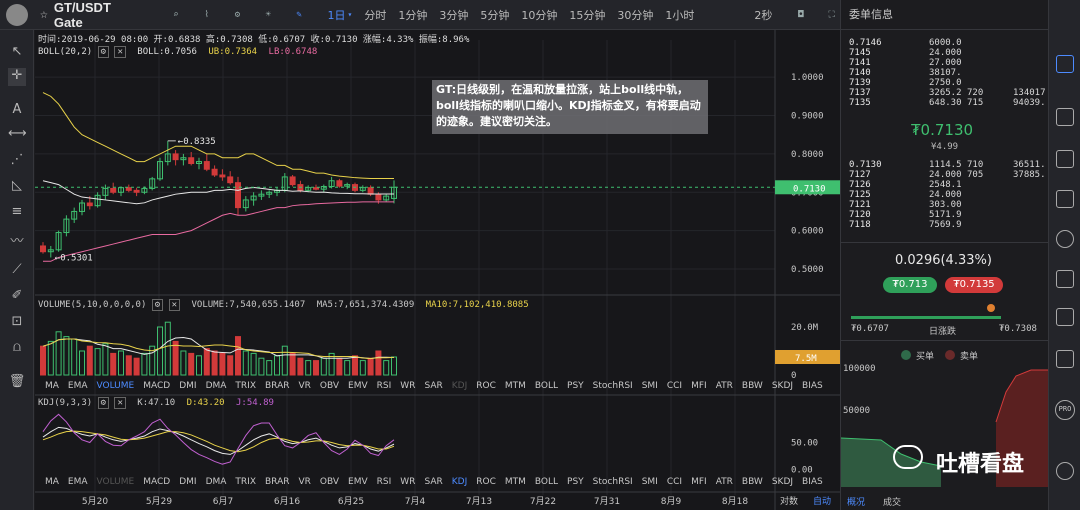 The height and width of the screenshot is (510, 1080). I want to click on interval-3m: 3分钟, so click(453, 15).